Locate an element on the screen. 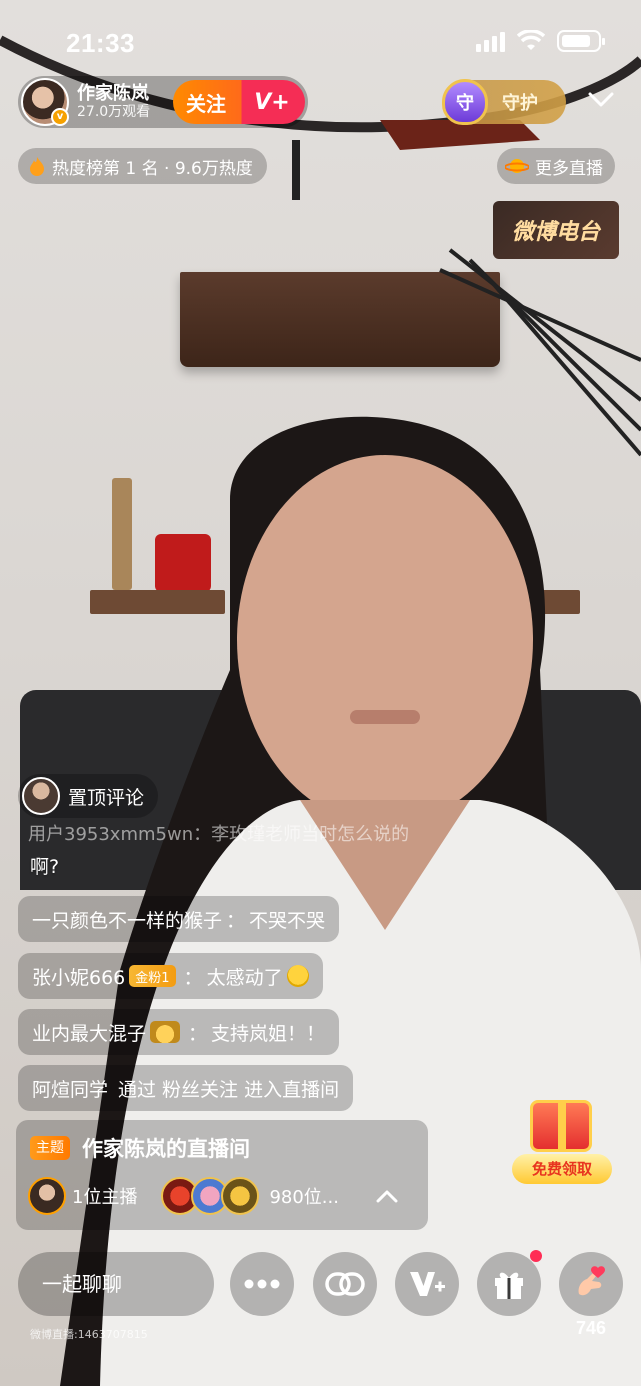 The height and width of the screenshot is (1386, 641). faded-comment: 用户3953xmm5wn：李玫瑾老师当时怎么说的 is located at coordinates (219, 833).